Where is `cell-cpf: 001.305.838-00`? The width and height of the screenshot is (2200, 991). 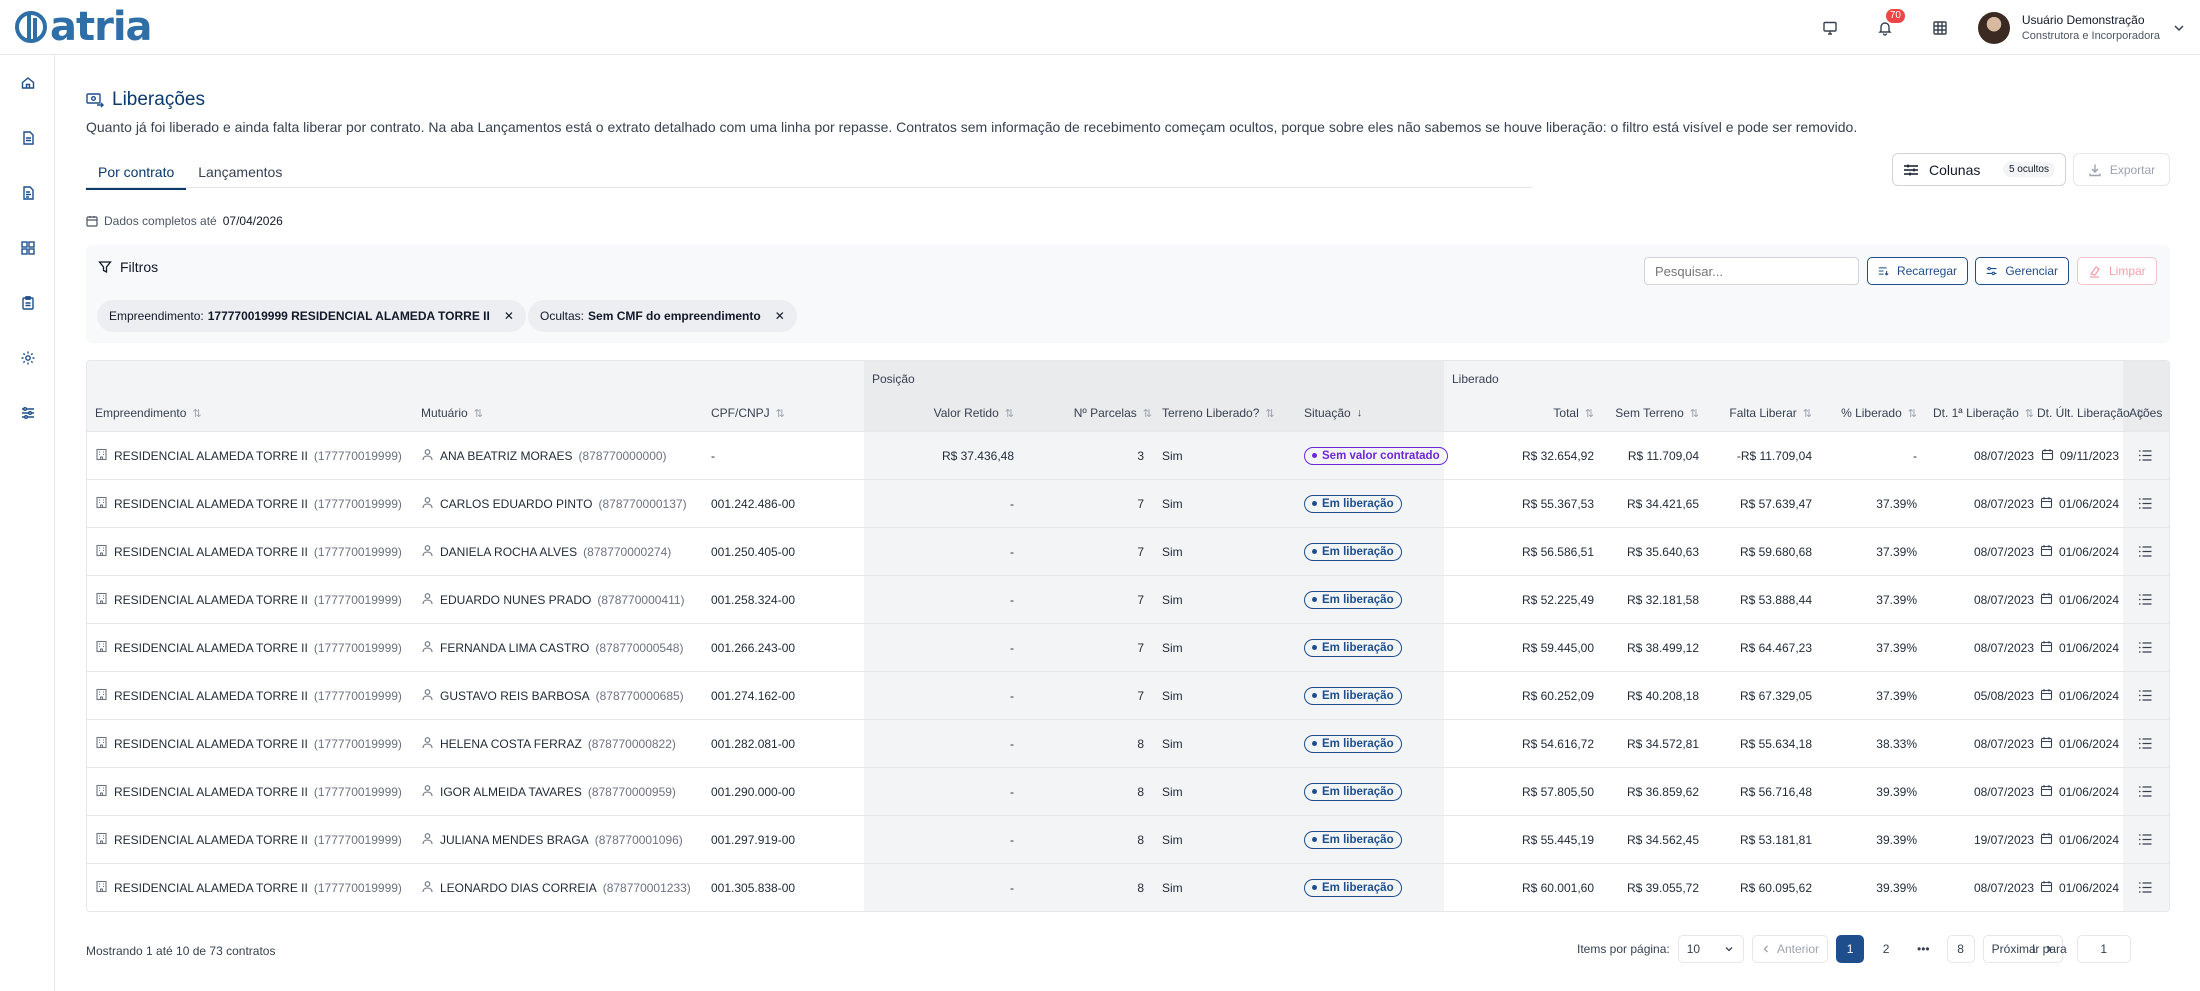 cell-cpf: 001.305.838-00 is located at coordinates (753, 887).